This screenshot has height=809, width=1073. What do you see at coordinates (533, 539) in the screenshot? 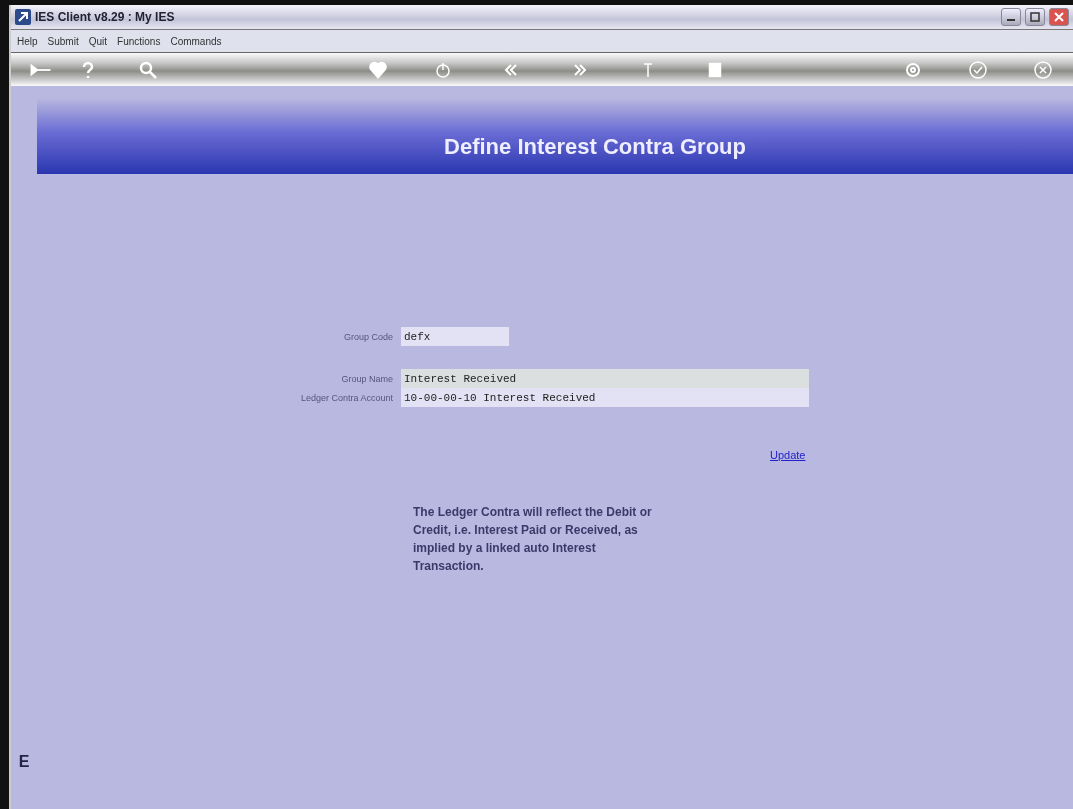
I see `info-text: The Ledger Contra will reflect the Debit or Credit, i.e. Interest Paid or Received, as implied by a linked auto Interest Transaction.` at bounding box center [533, 539].